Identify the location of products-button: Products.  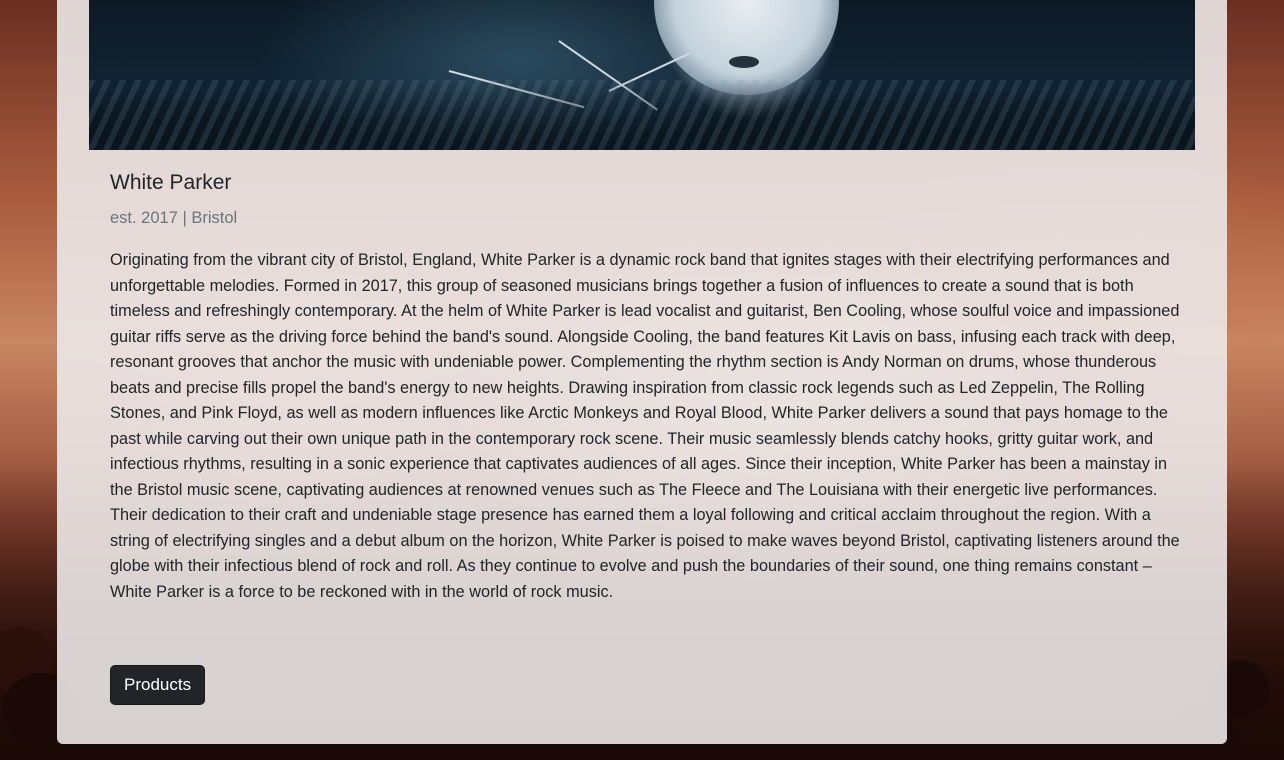
(158, 685).